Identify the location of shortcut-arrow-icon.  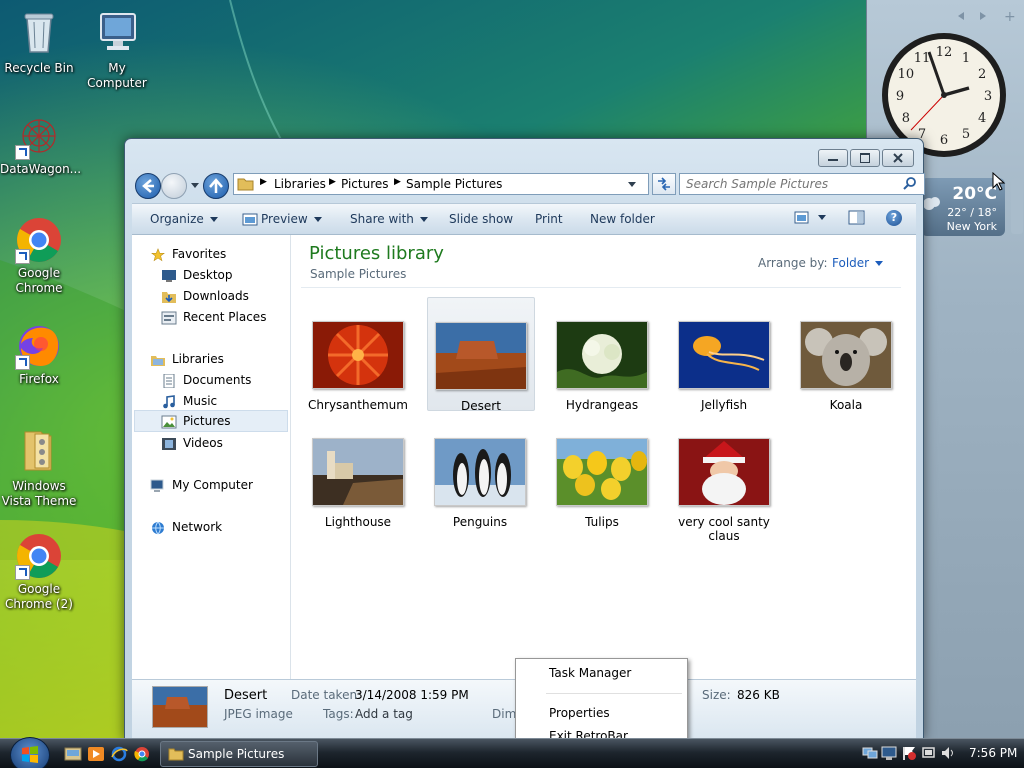
(22, 362).